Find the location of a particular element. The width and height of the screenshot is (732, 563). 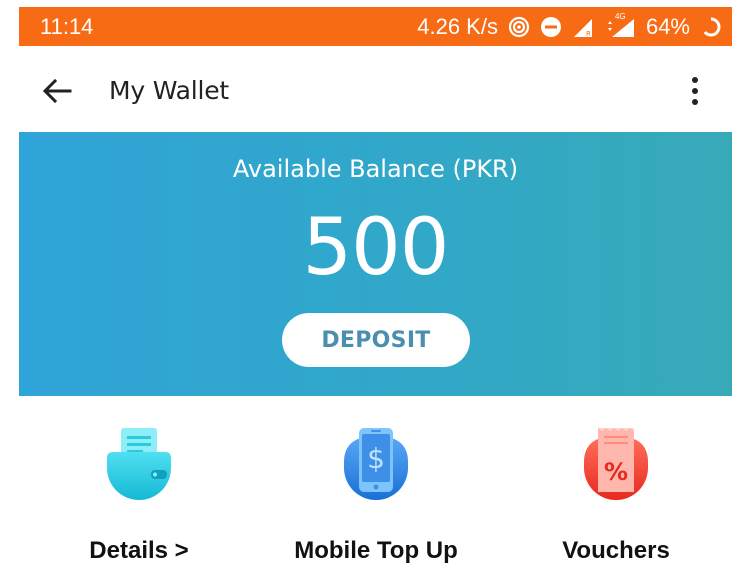

vouchers-shortcut: % Vouchers is located at coordinates (614, 492).